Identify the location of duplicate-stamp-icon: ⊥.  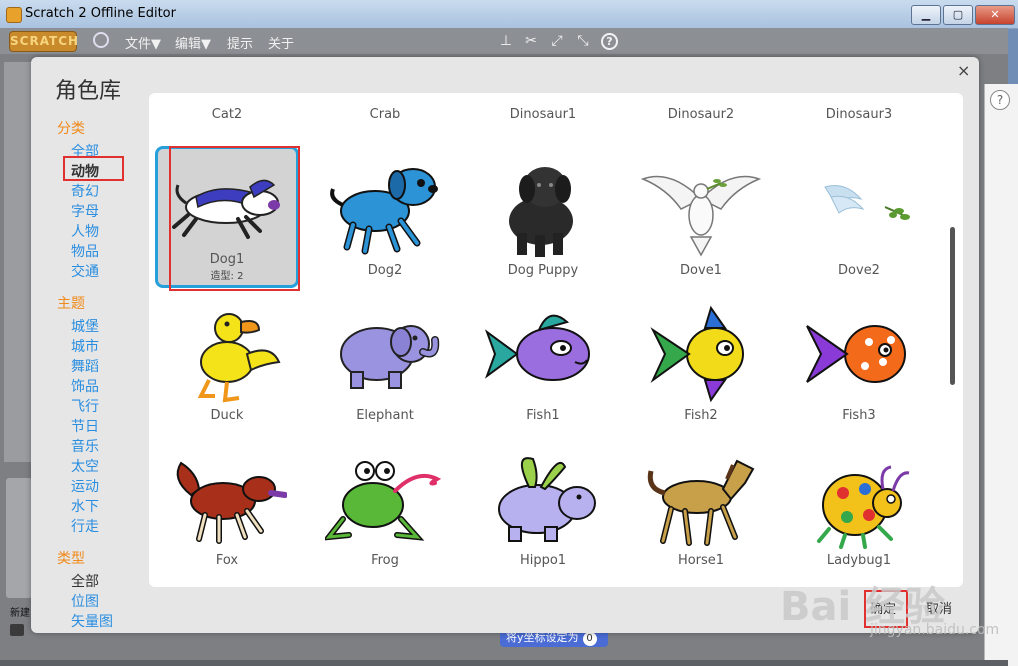
(506, 41).